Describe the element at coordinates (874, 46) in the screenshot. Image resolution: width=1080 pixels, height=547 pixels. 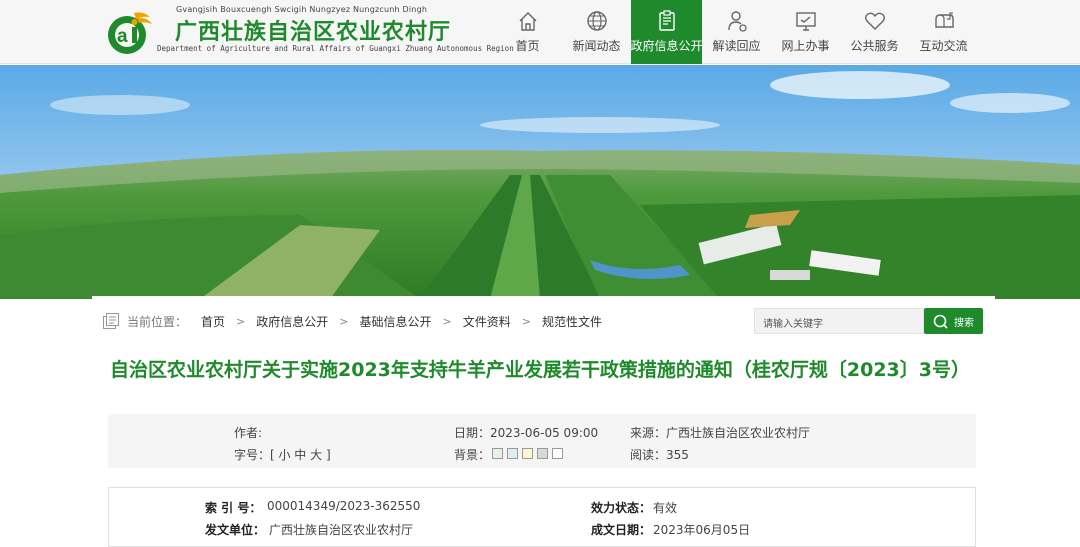
I see `nav-label: 公共服务` at that location.